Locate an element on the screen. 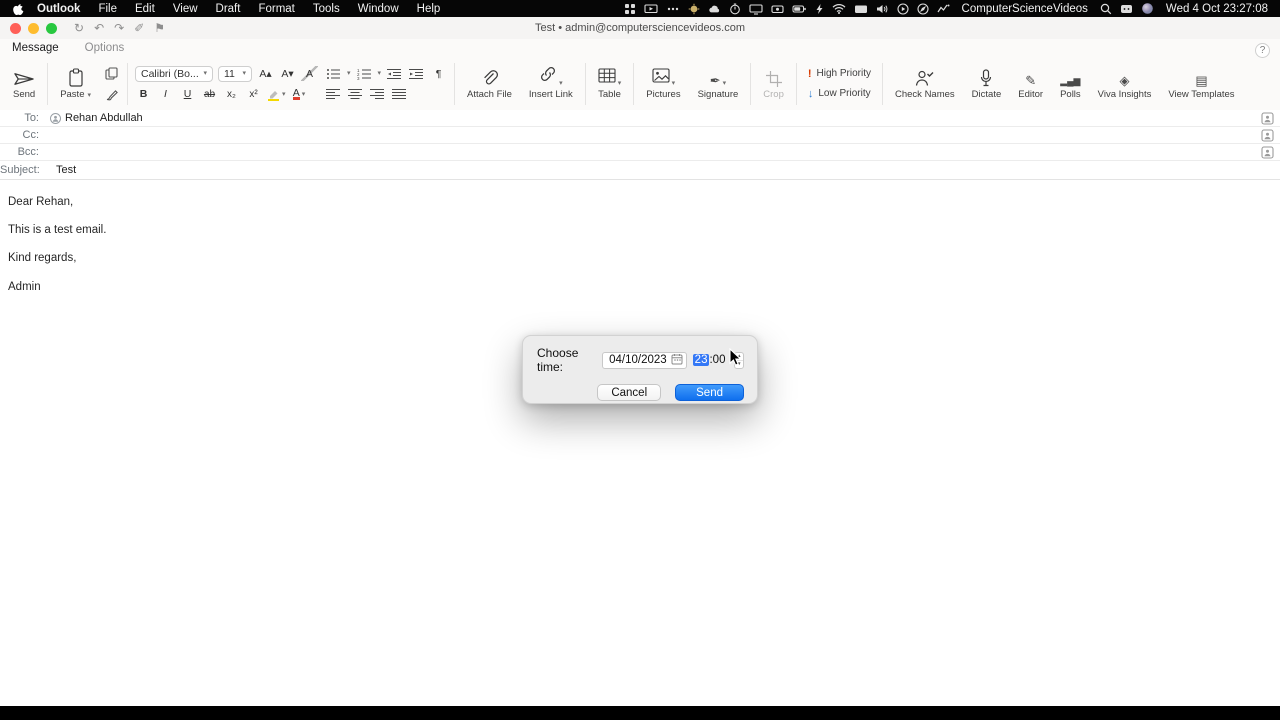  time-hour: 23 is located at coordinates (701, 360).